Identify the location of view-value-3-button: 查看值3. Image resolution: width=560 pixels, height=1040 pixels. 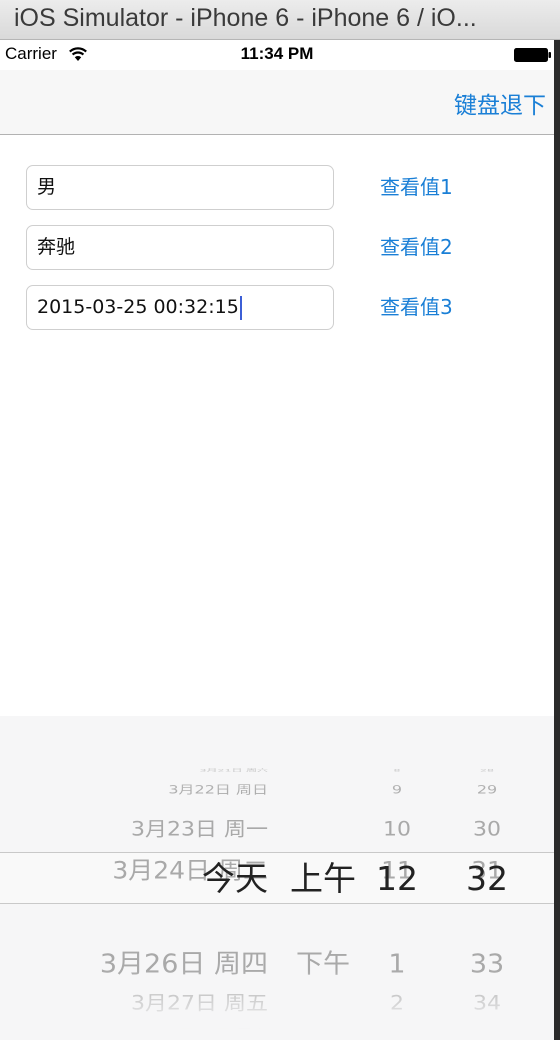
(440, 307).